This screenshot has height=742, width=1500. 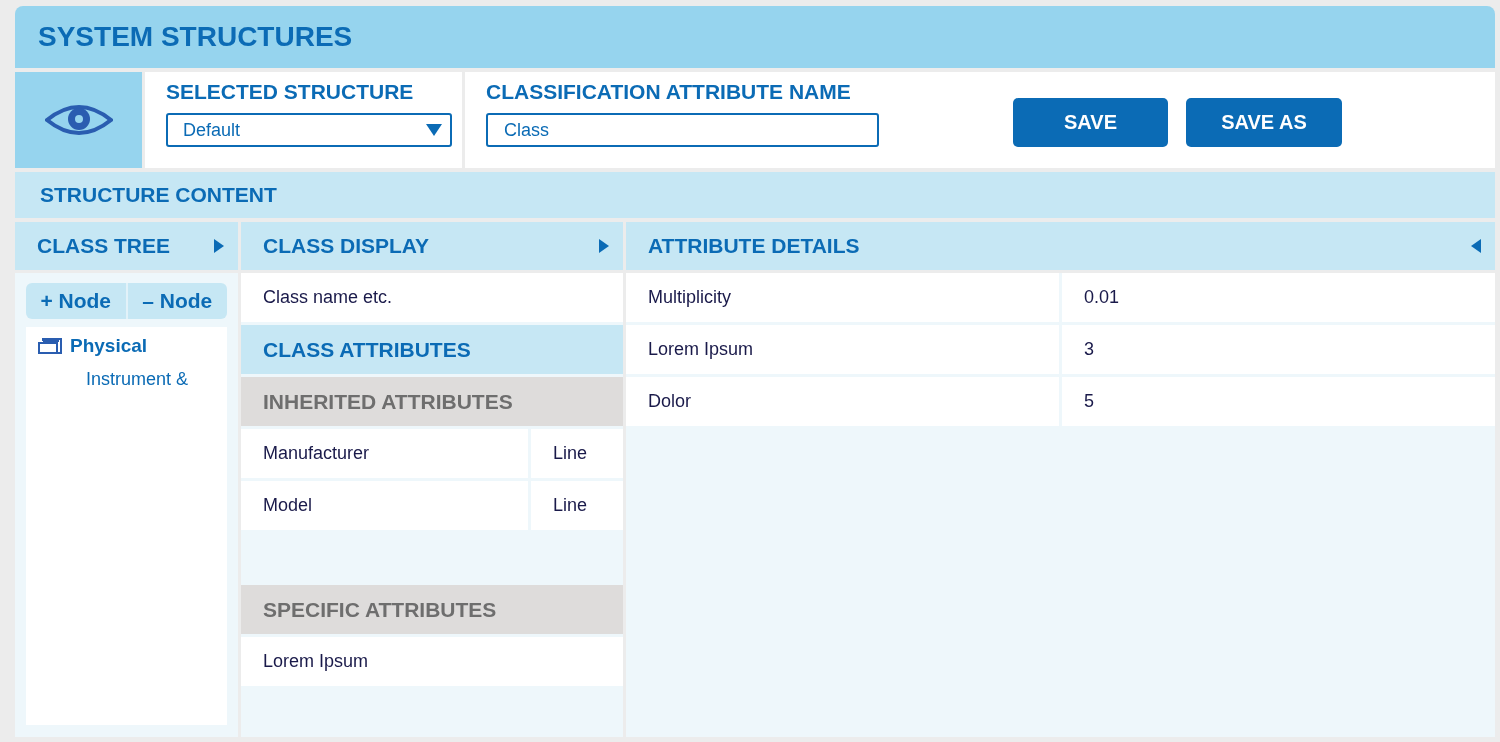 I want to click on field-label: CLASSIFICATION ATTRIBUTE NAME, so click(x=669, y=92).